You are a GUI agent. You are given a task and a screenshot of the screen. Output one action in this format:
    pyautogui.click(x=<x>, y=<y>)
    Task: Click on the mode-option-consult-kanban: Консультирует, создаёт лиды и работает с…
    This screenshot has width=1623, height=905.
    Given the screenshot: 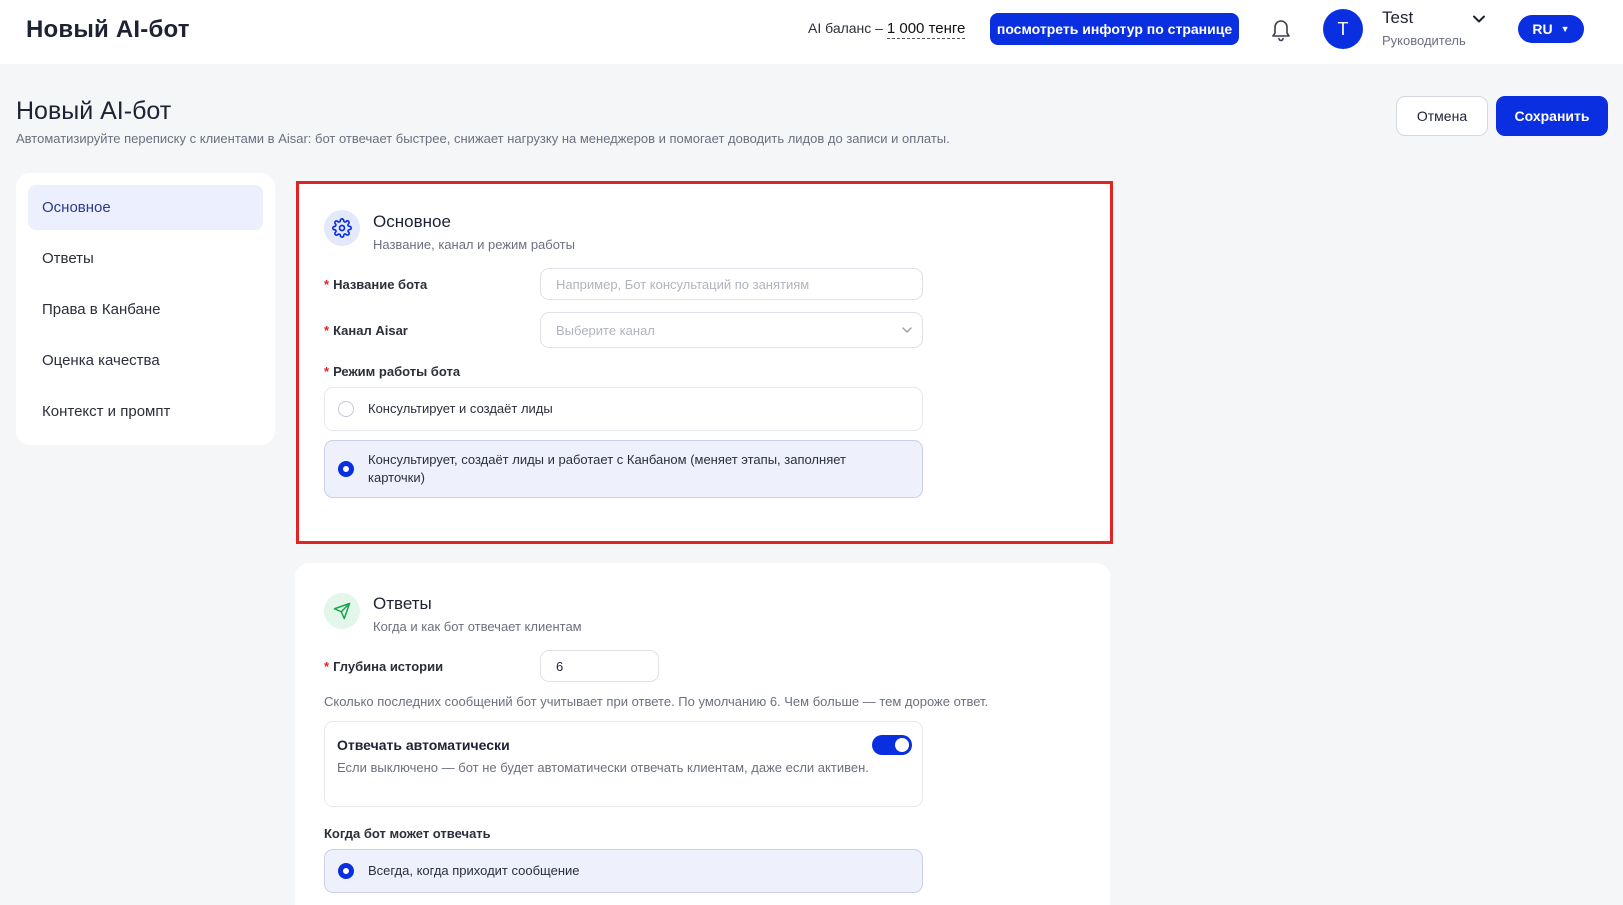 What is the action you would take?
    pyautogui.click(x=623, y=469)
    